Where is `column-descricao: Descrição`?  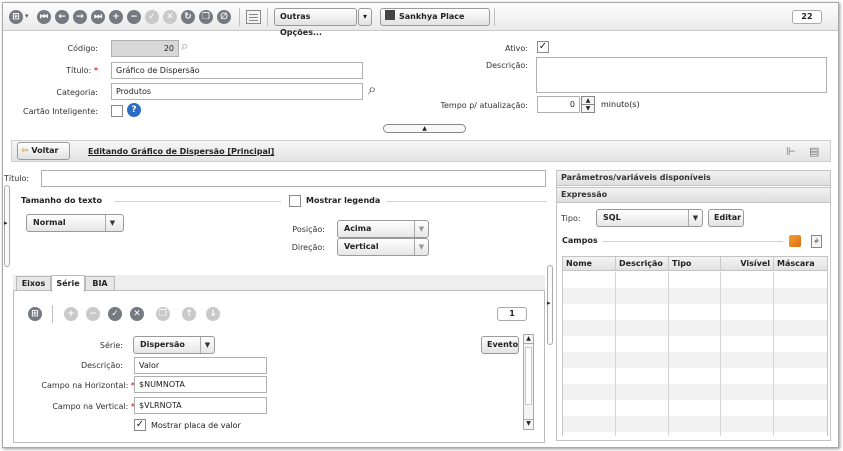
column-descricao: Descrição is located at coordinates (642, 264).